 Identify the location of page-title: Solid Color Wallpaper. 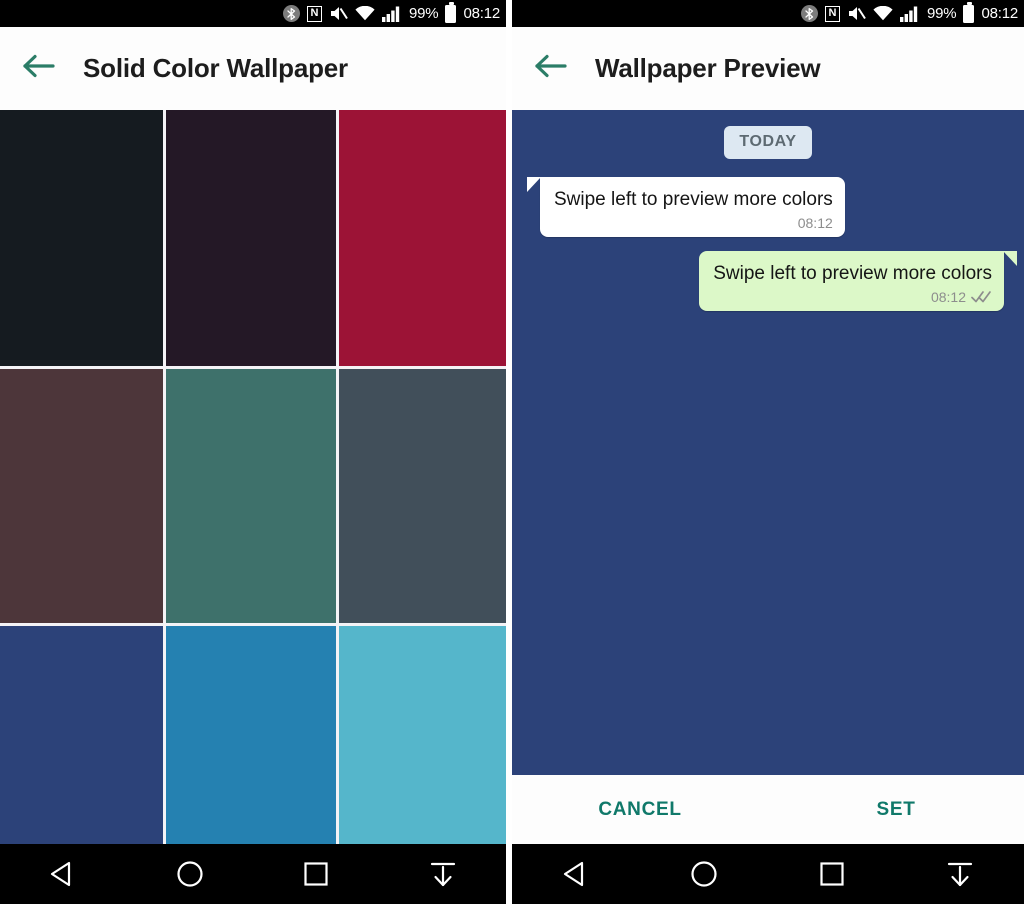
(215, 68).